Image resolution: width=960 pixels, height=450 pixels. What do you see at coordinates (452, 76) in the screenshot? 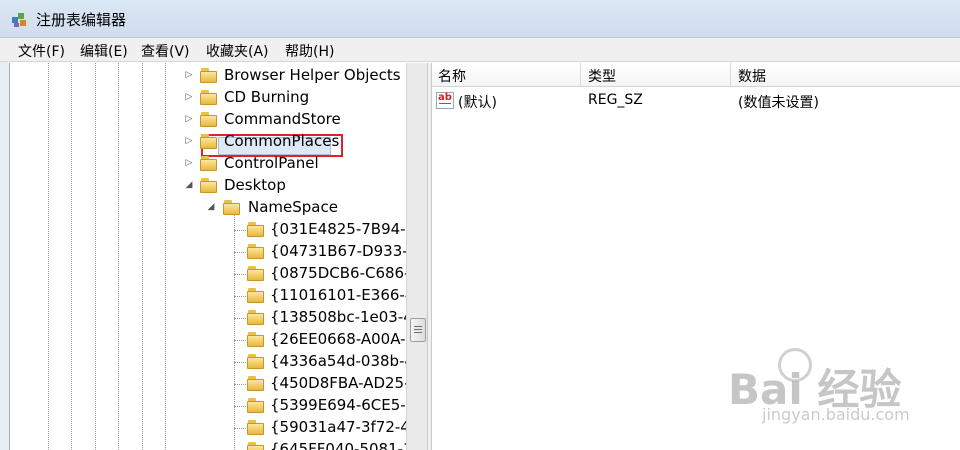
I see `column-header-name: 名称` at bounding box center [452, 76].